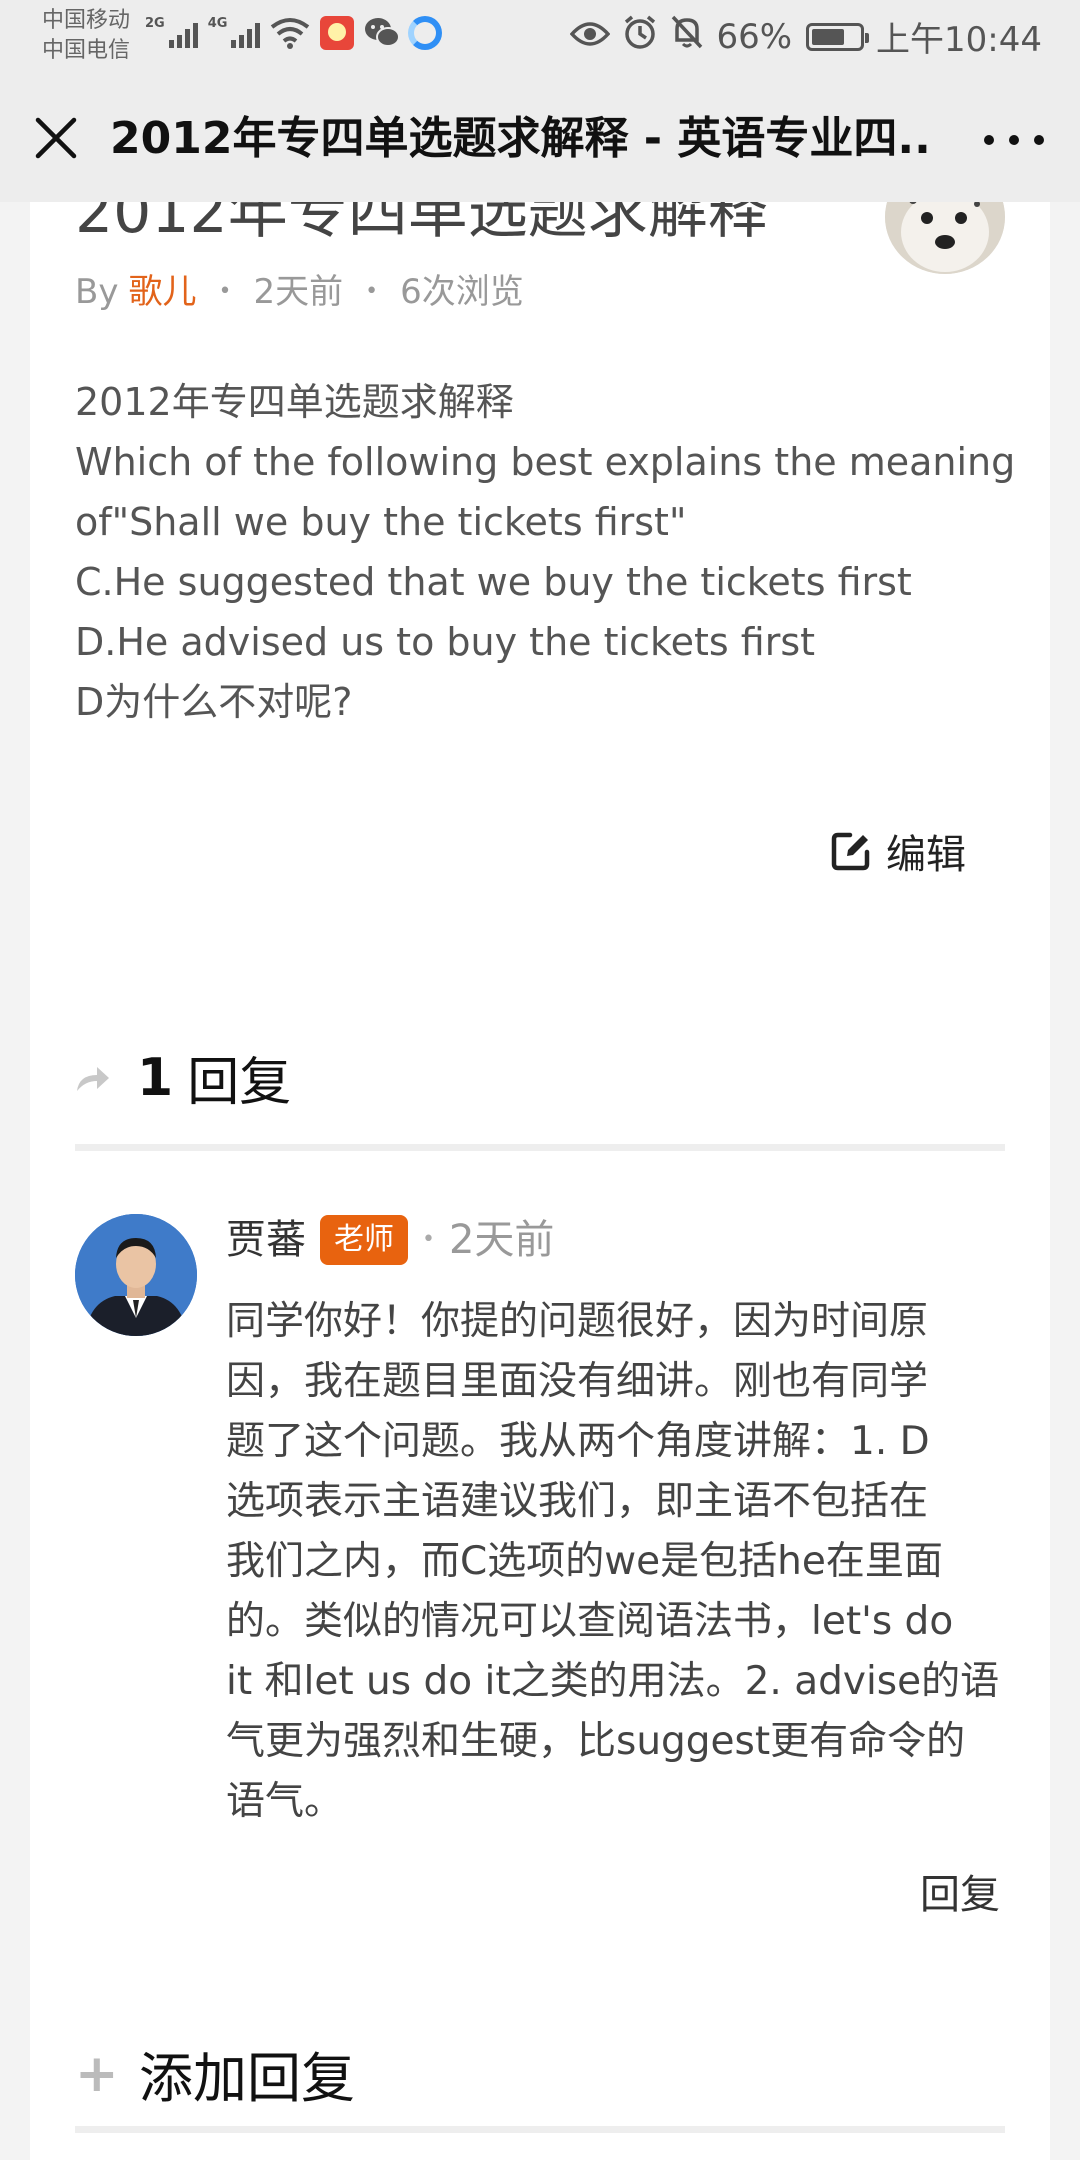 The height and width of the screenshot is (2160, 1080). What do you see at coordinates (640, 36) in the screenshot?
I see `alarm-icon` at bounding box center [640, 36].